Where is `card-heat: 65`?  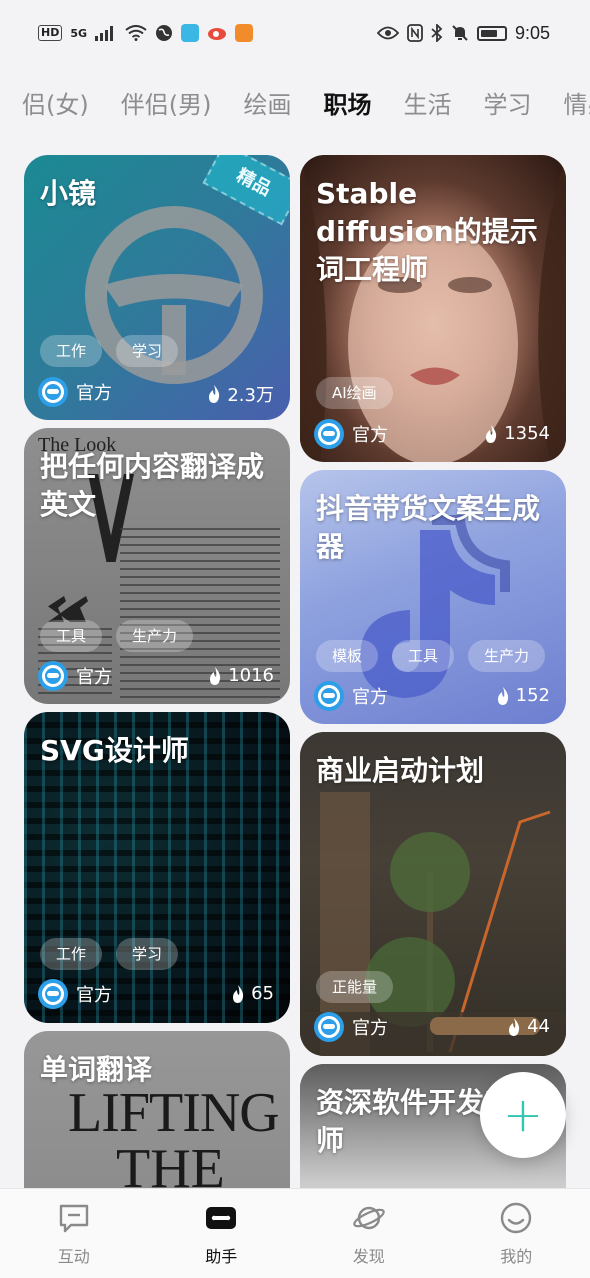 card-heat: 65 is located at coordinates (252, 993).